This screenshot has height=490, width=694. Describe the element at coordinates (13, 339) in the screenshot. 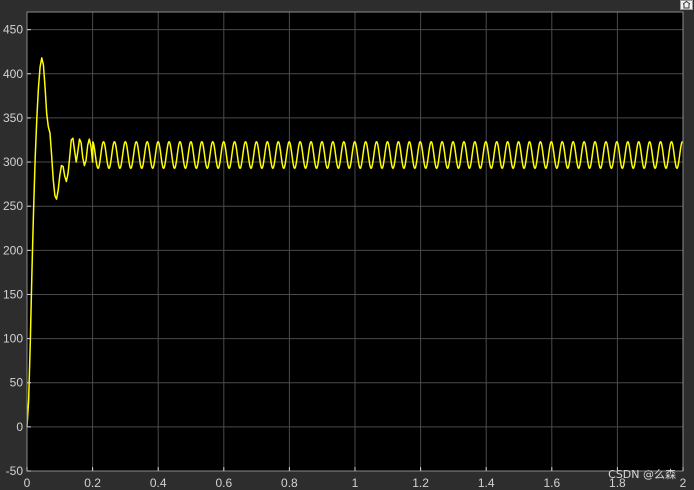

I see `y-tick-label: 100` at that location.